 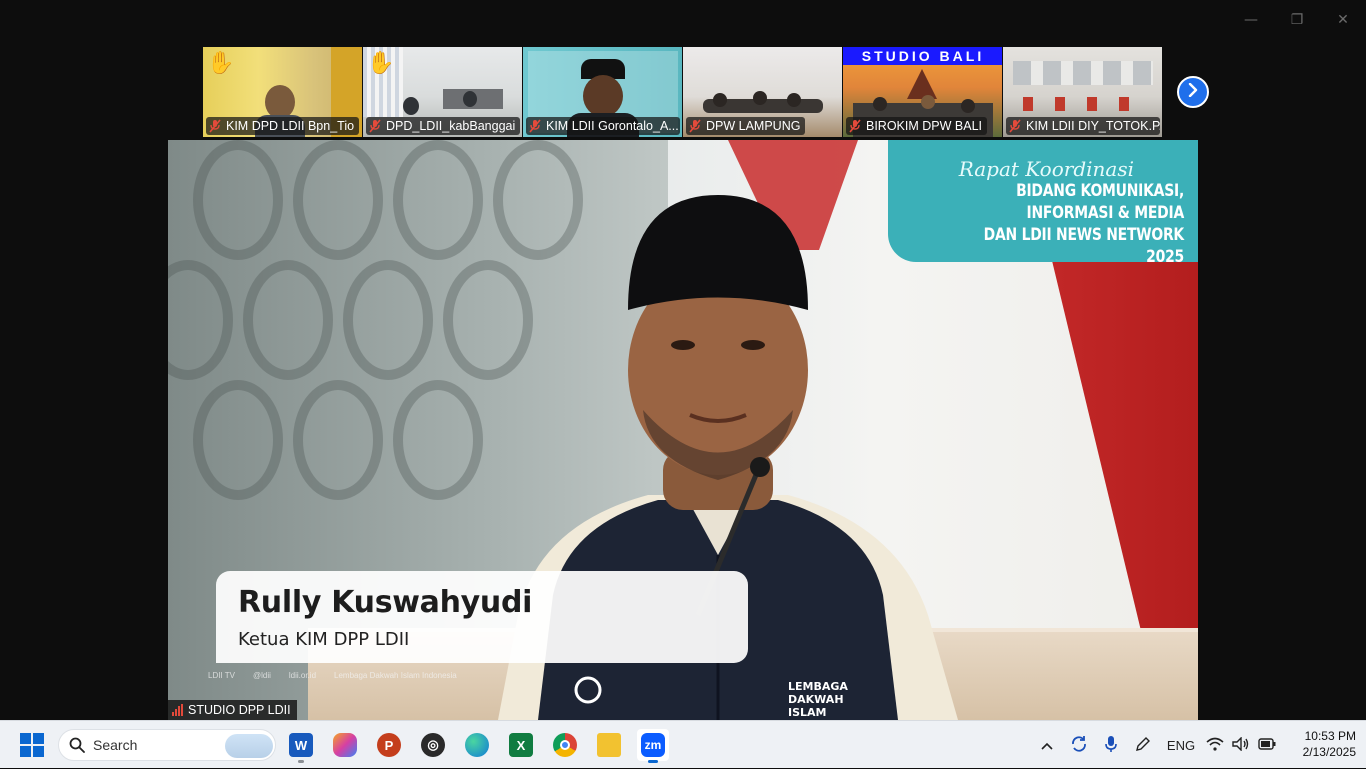 I want to click on participant-name: DPW LAMPUNG, so click(x=753, y=126).